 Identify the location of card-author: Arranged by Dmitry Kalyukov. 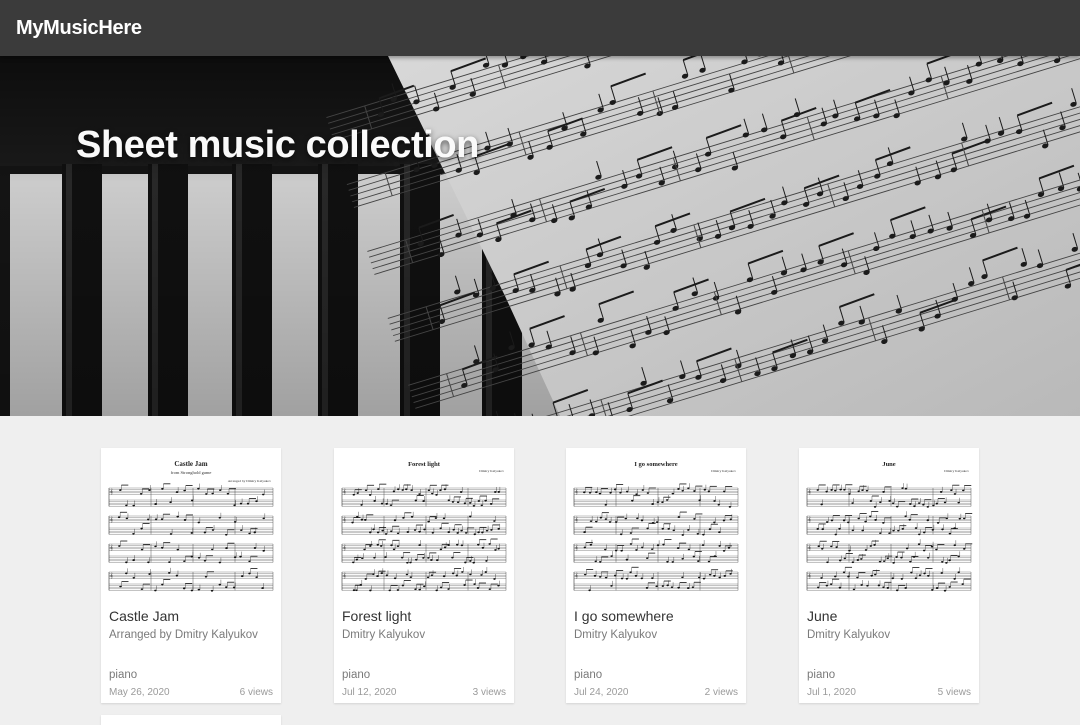
(183, 635).